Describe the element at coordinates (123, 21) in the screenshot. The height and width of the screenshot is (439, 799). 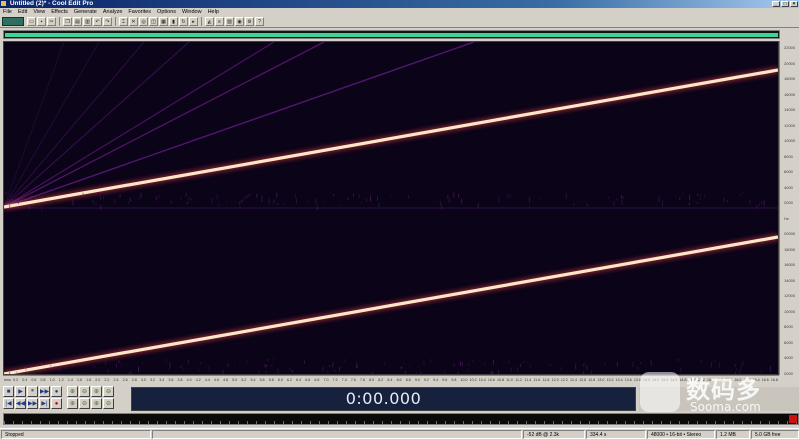
I see `select-icon: ⌶` at that location.